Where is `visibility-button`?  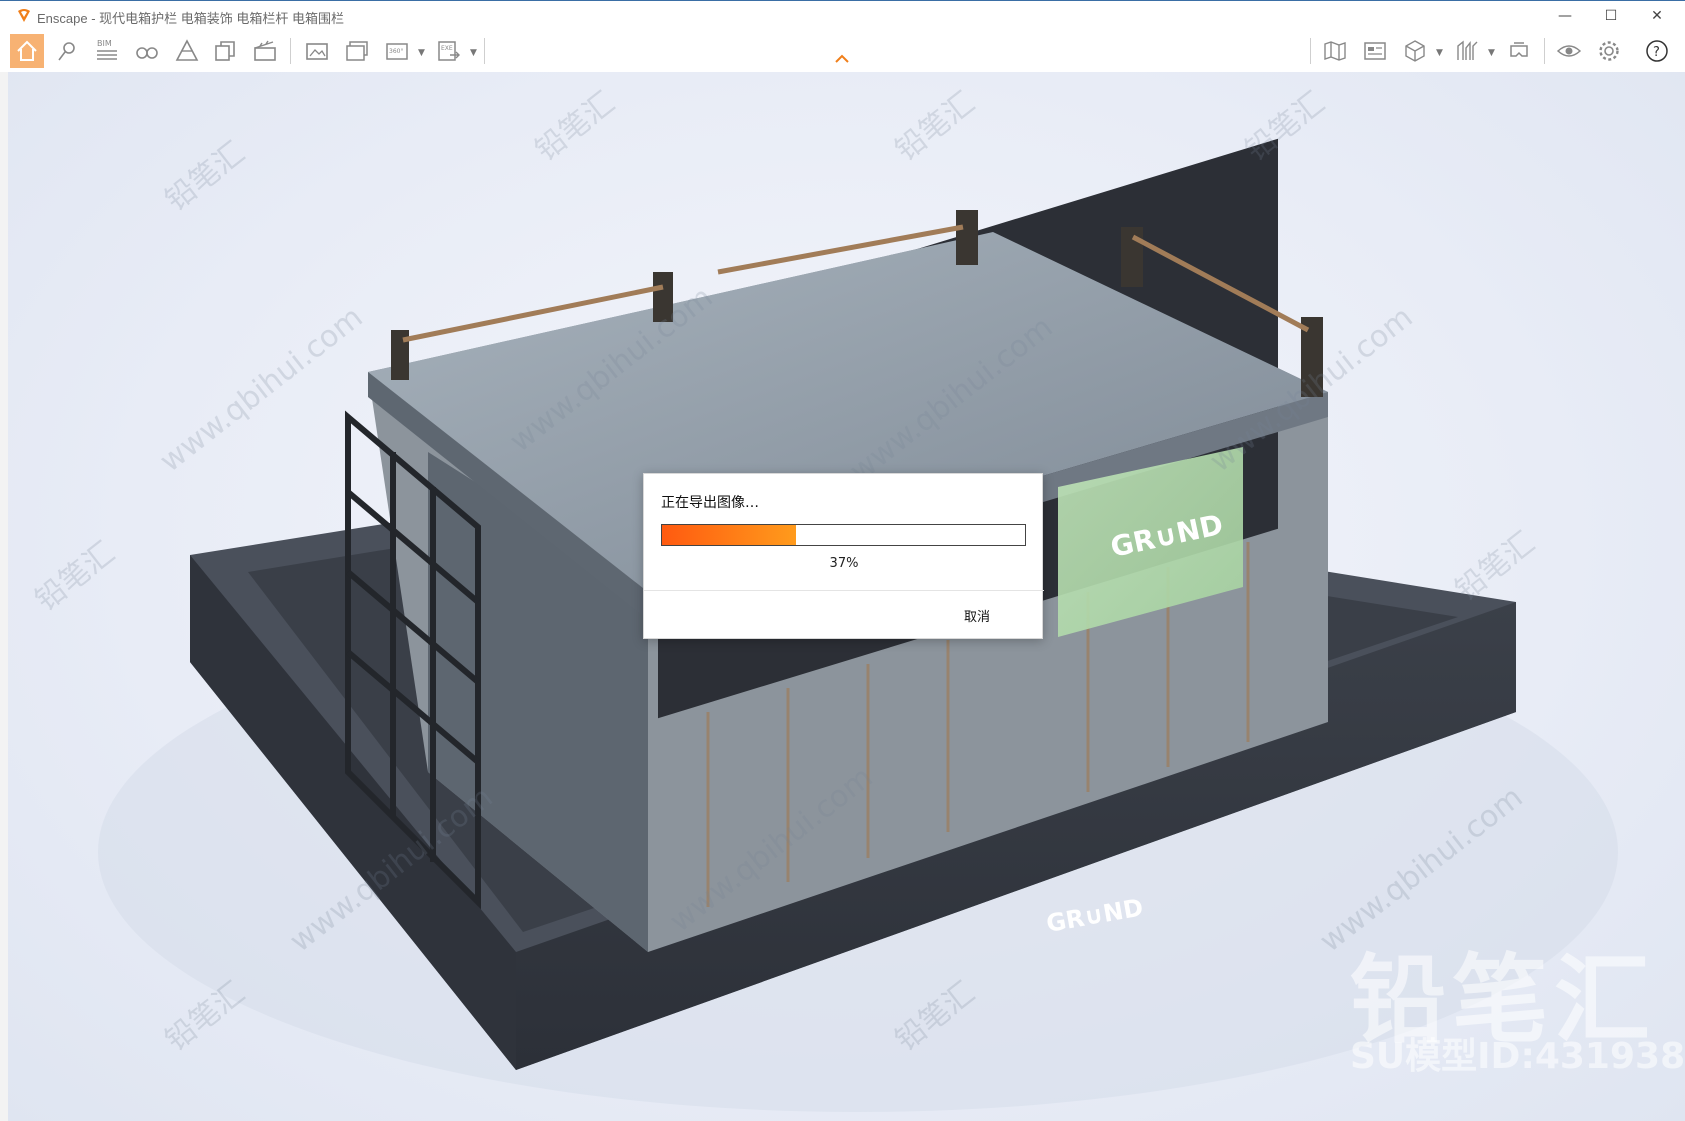
visibility-button is located at coordinates (1569, 51).